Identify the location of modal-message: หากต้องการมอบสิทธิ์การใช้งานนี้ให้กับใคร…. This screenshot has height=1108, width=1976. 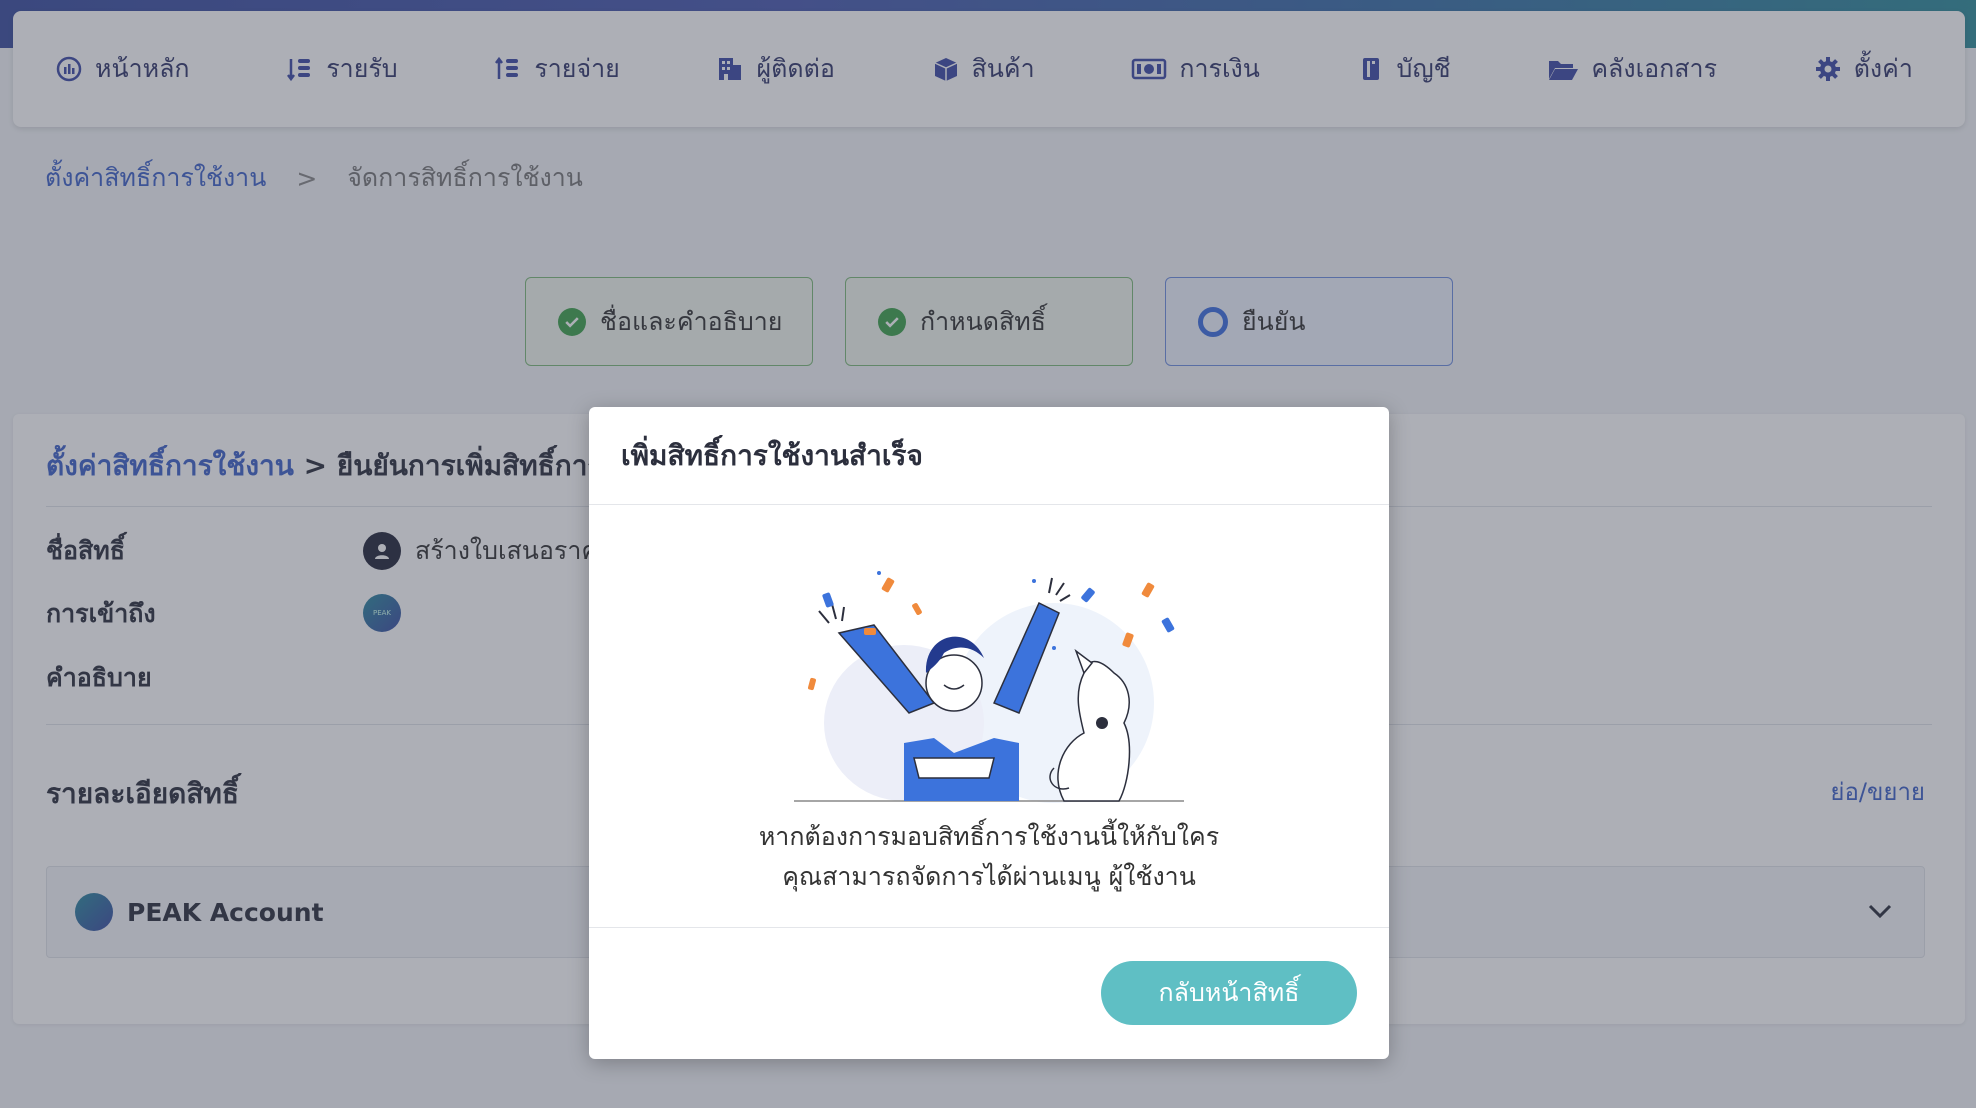
(989, 857).